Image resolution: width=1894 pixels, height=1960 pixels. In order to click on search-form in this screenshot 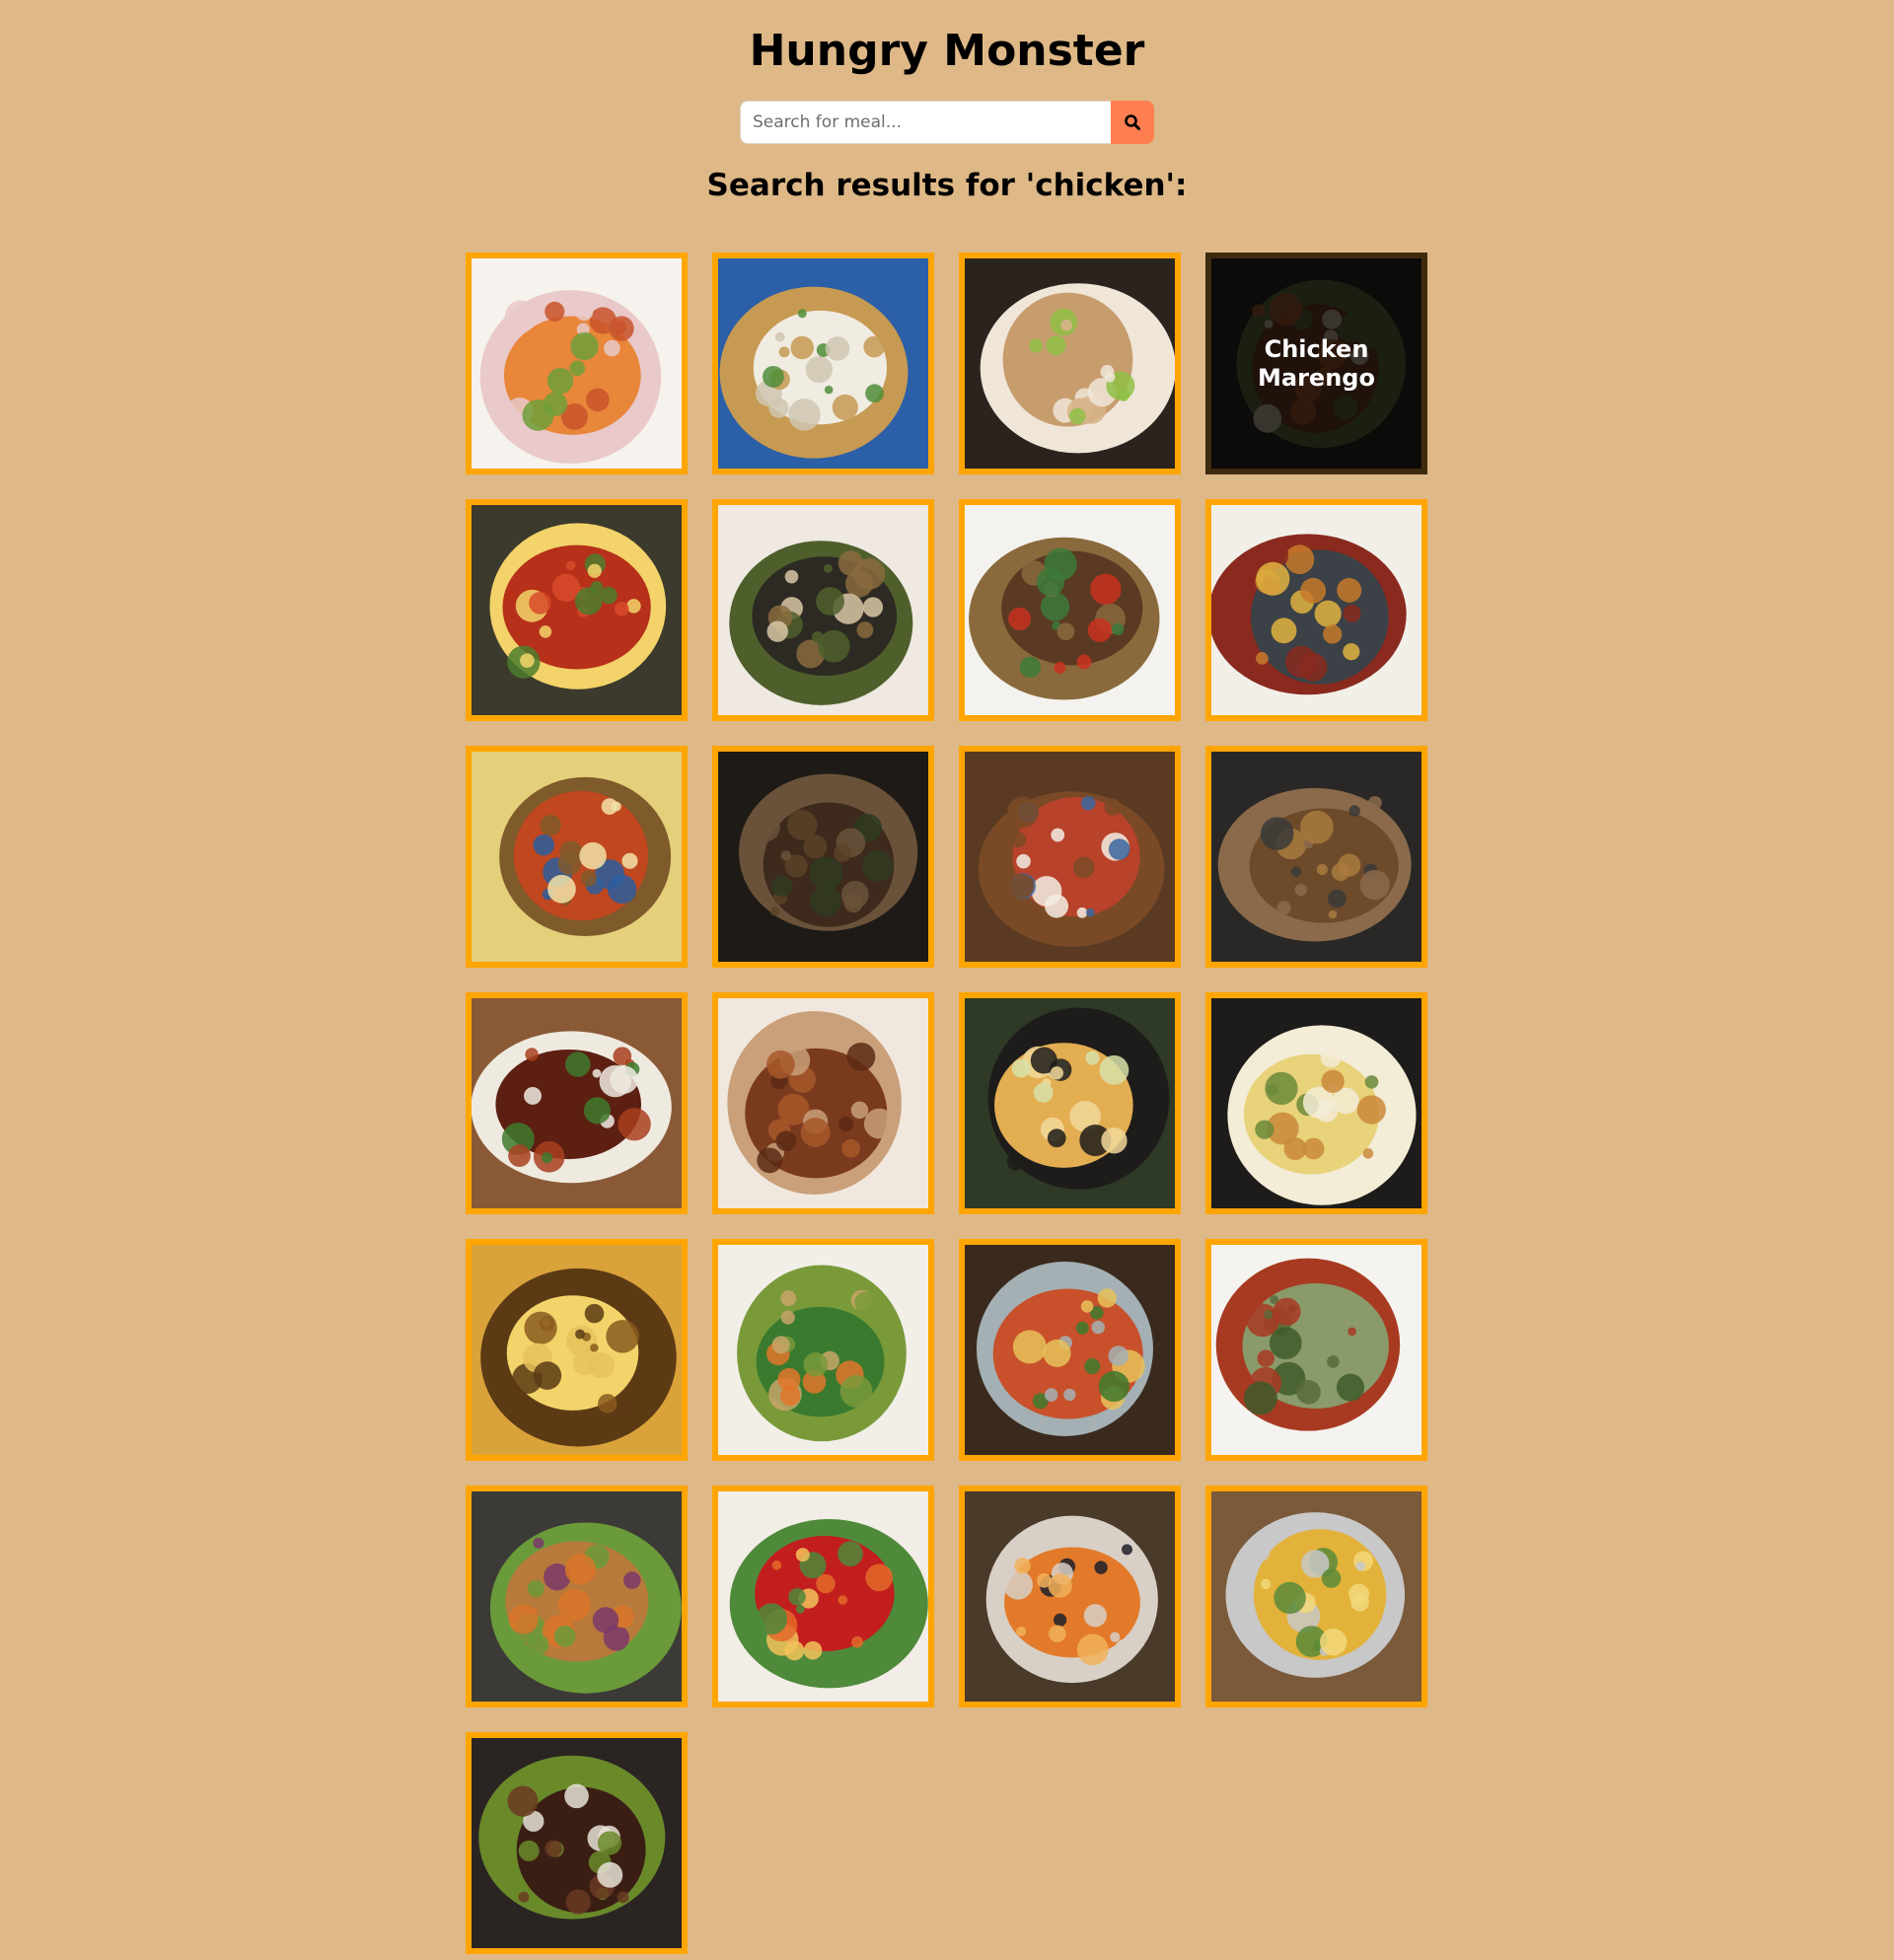, I will do `click(947, 123)`.